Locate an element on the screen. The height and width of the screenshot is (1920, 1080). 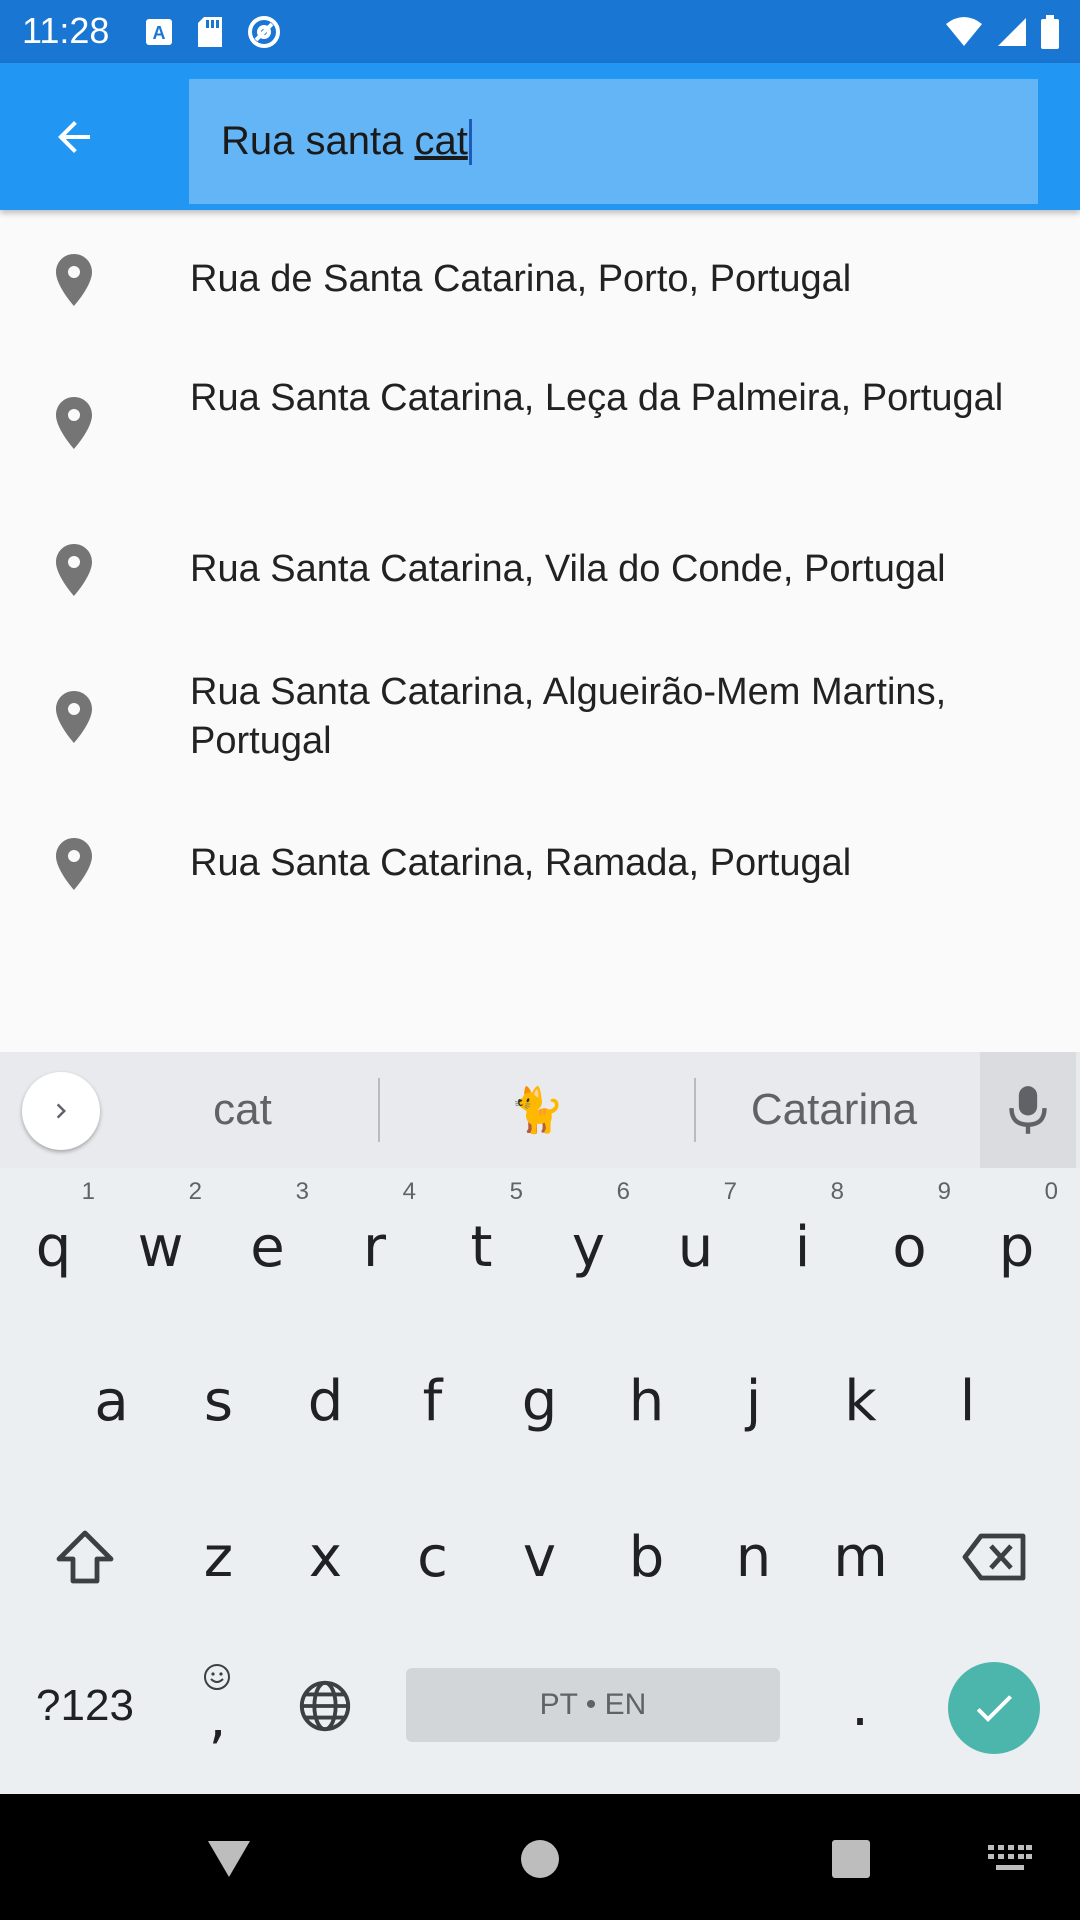
key-e: e3 is located at coordinates (267, 1245).